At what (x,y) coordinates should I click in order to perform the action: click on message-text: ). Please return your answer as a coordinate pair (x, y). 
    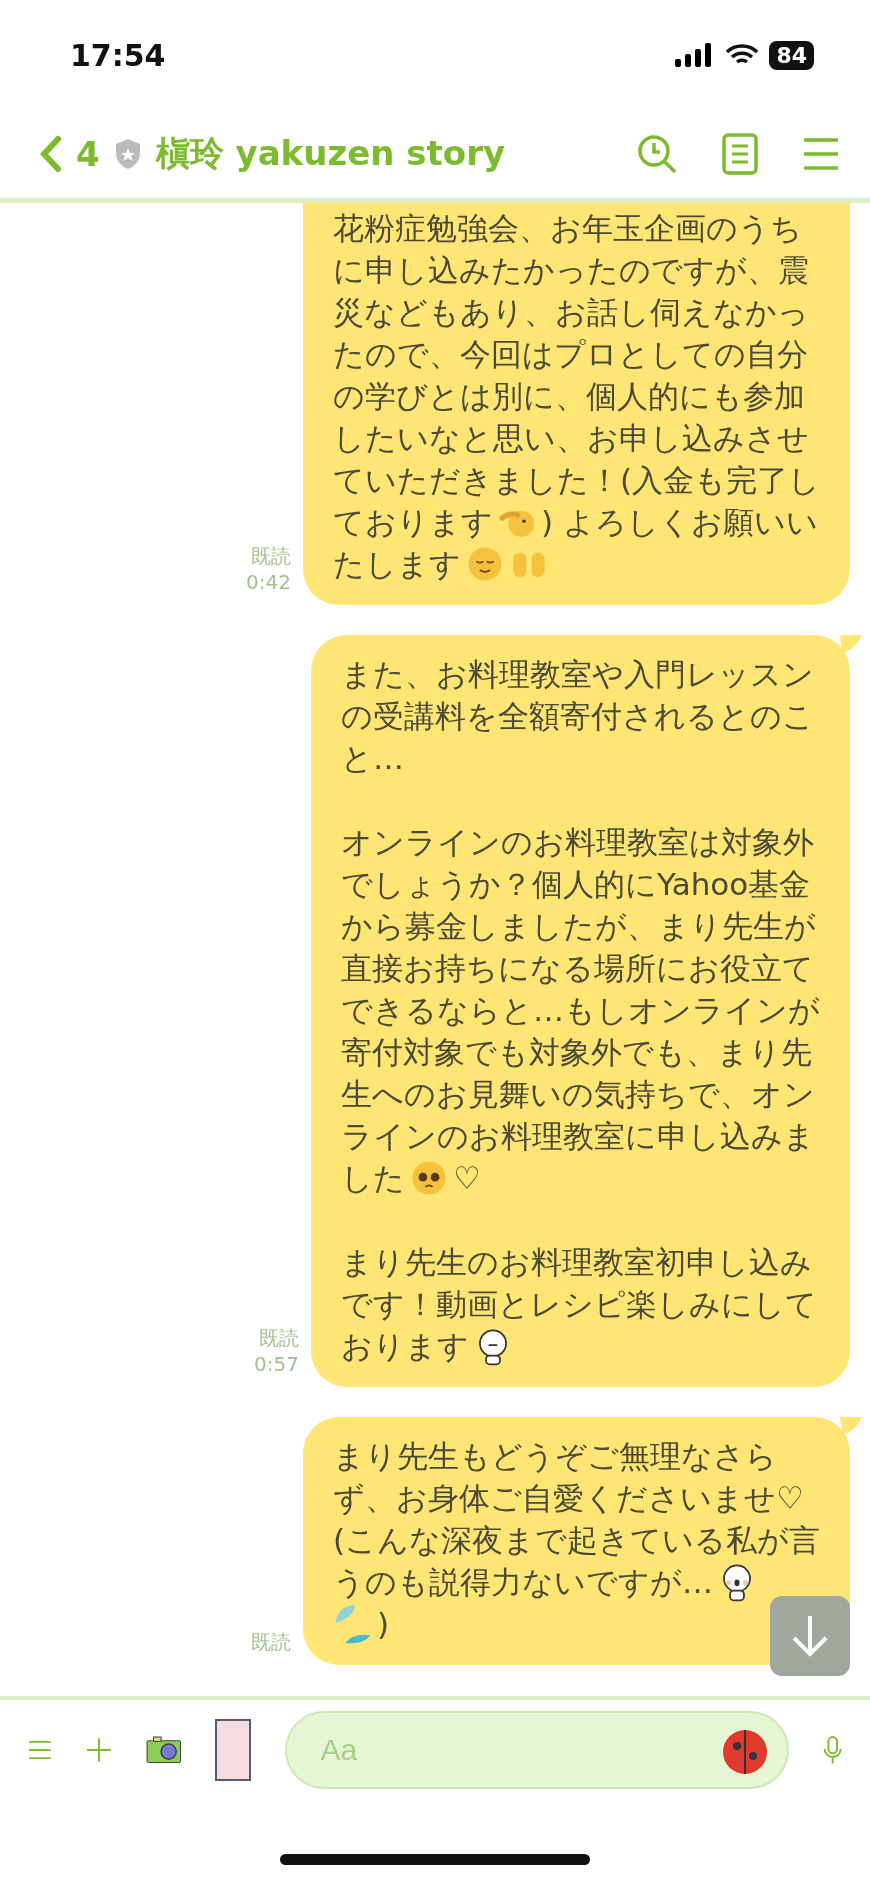
    Looking at the image, I should click on (382, 1624).